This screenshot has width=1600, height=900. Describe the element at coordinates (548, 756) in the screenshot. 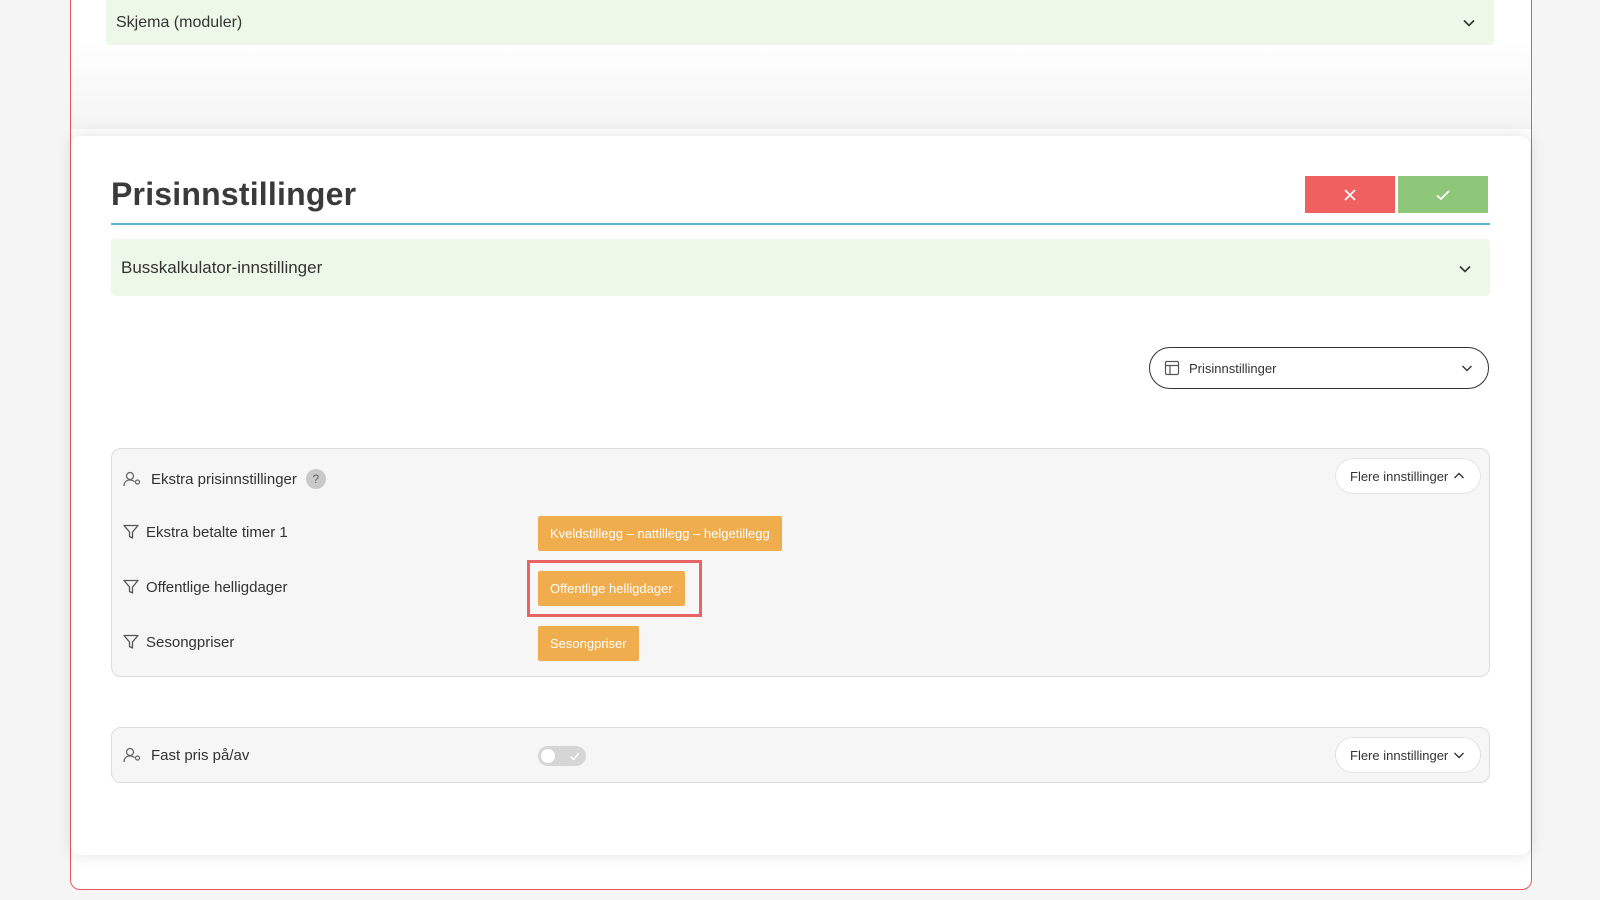

I see `toggle-knob` at that location.